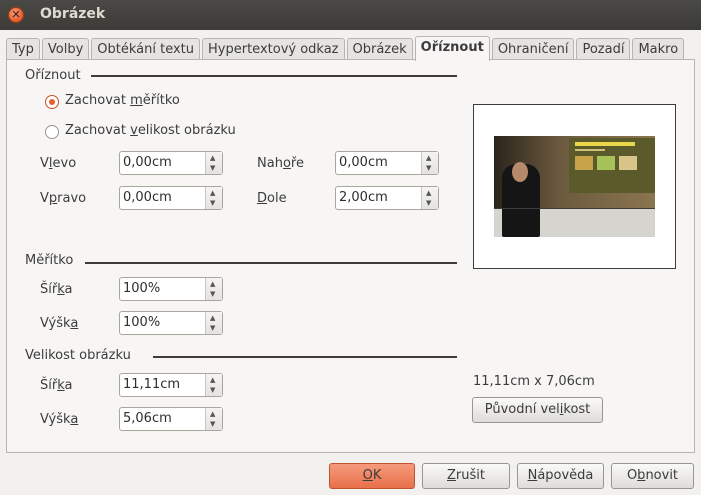  What do you see at coordinates (53, 75) in the screenshot?
I see `crop-section-title: Oříznout` at bounding box center [53, 75].